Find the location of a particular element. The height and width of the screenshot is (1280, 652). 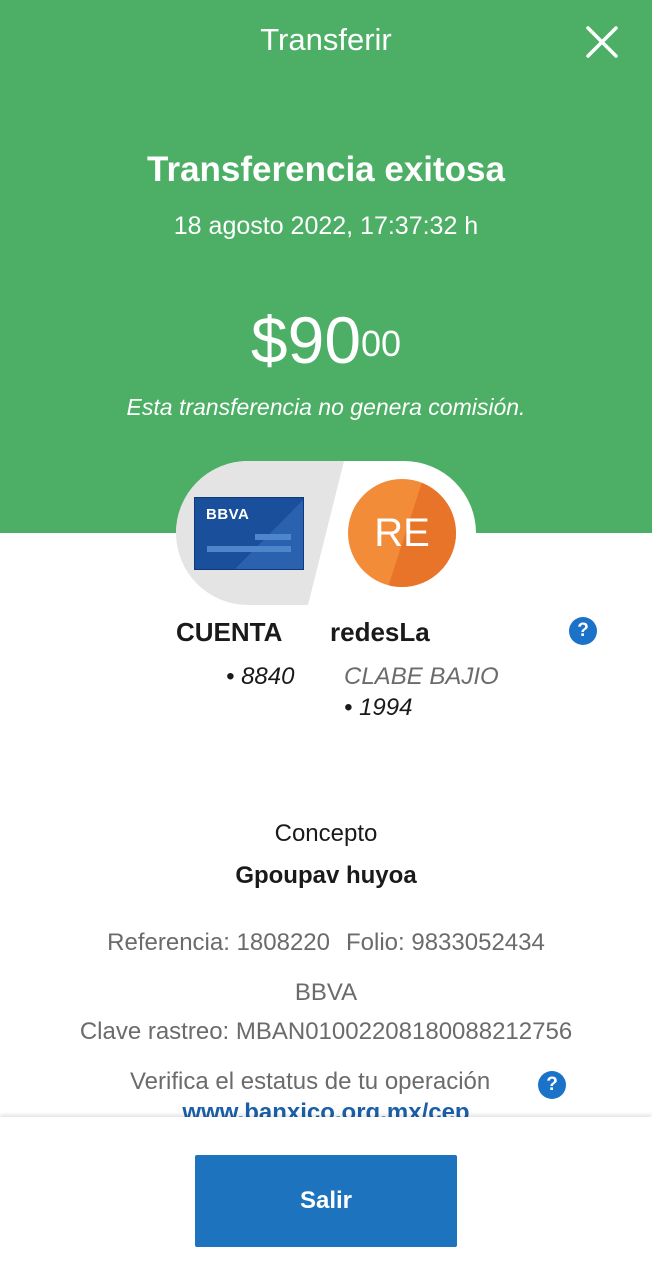

recipient-account-number: • 1994 is located at coordinates (378, 707).